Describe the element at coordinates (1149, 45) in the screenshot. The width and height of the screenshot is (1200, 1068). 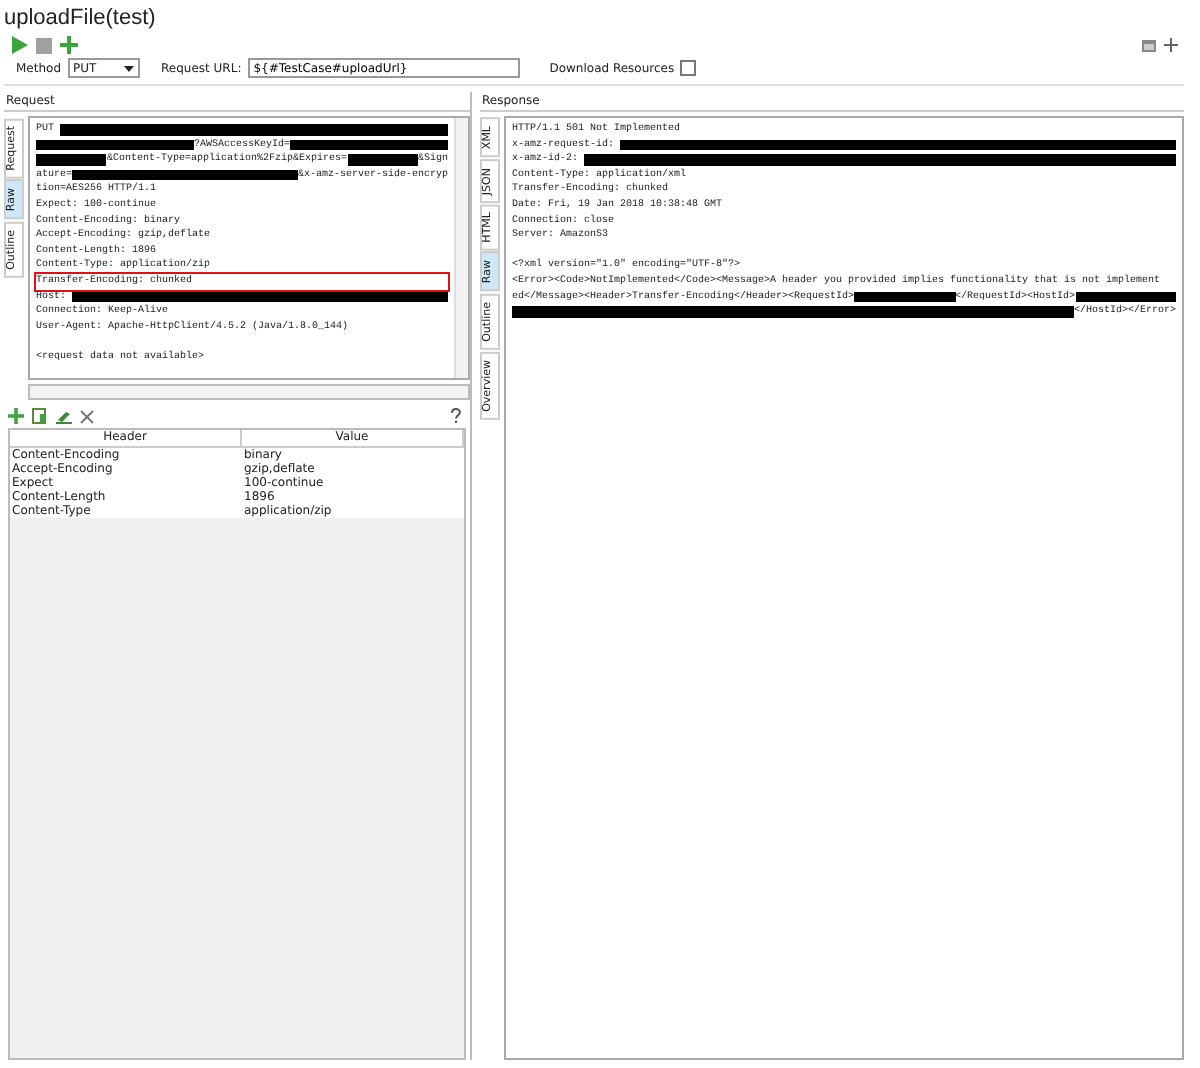
I see `window-icon` at that location.